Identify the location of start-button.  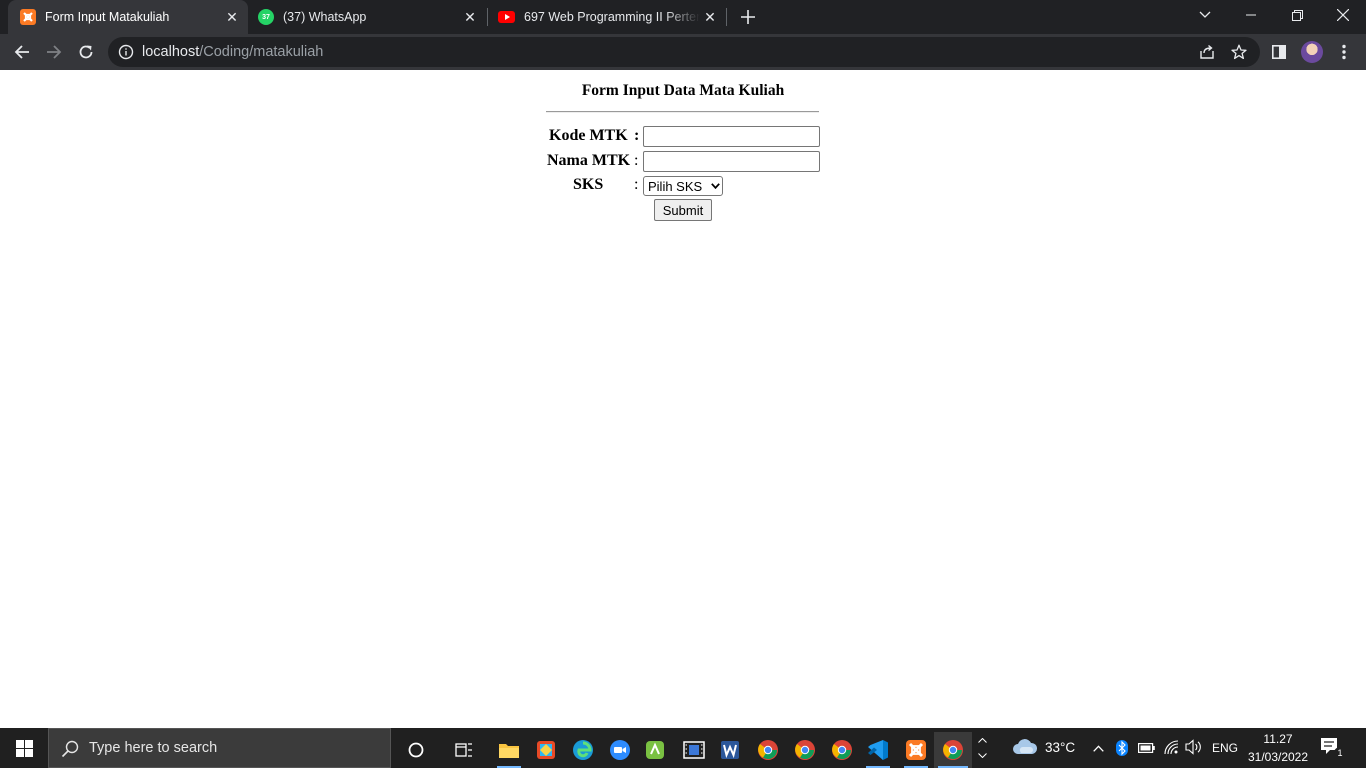
(24, 748).